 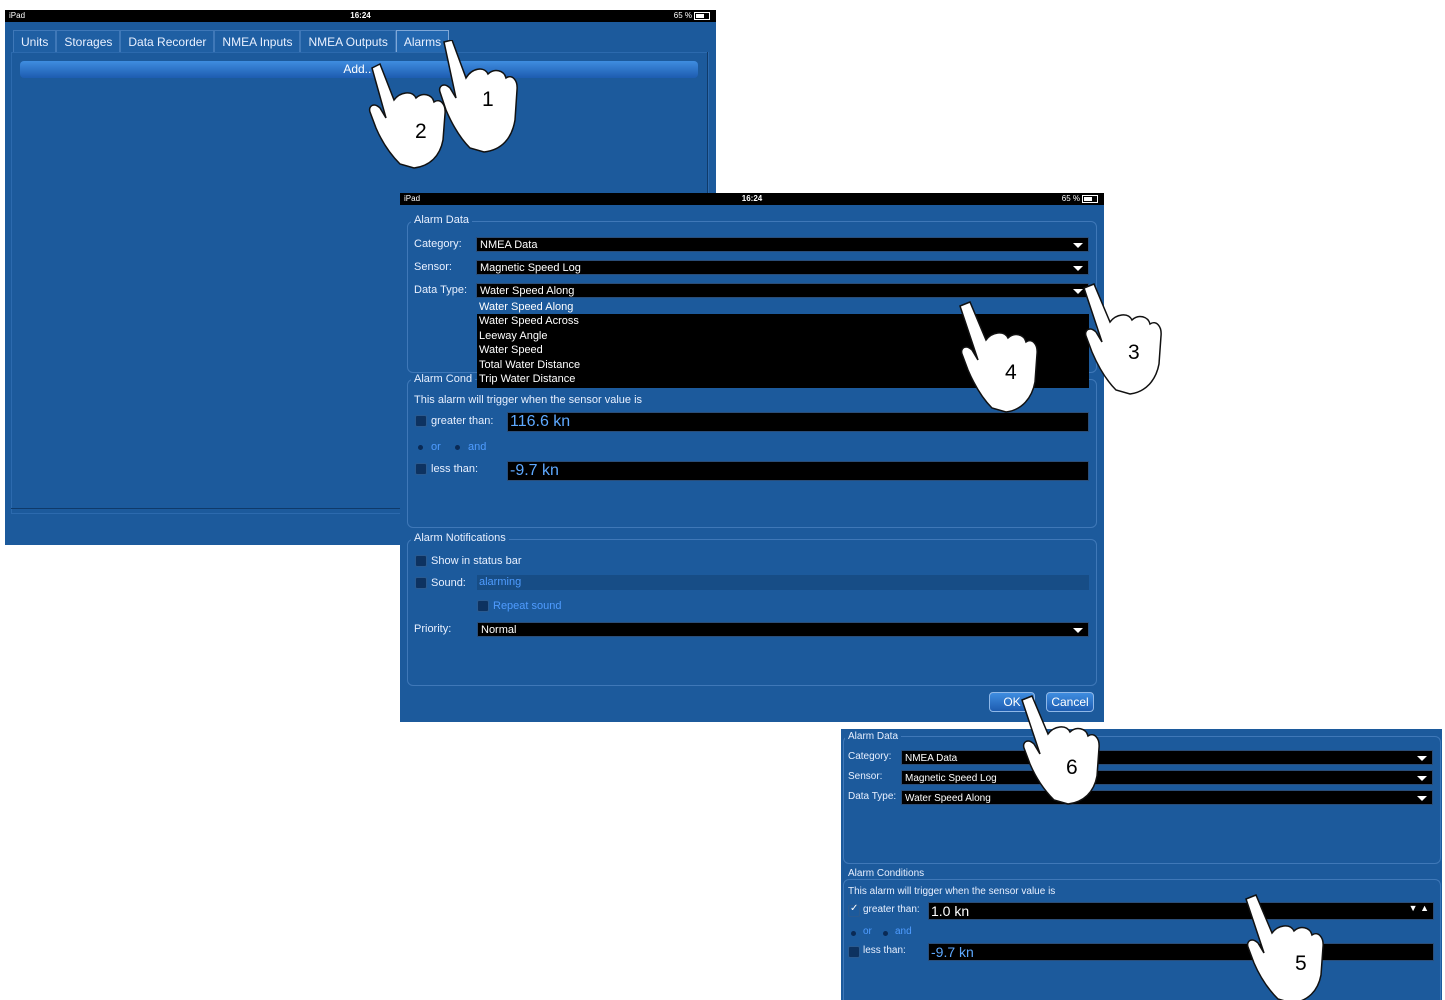 What do you see at coordinates (1181, 911) in the screenshot?
I see `greater-than-field: 1.0 kn ▼ ▲` at bounding box center [1181, 911].